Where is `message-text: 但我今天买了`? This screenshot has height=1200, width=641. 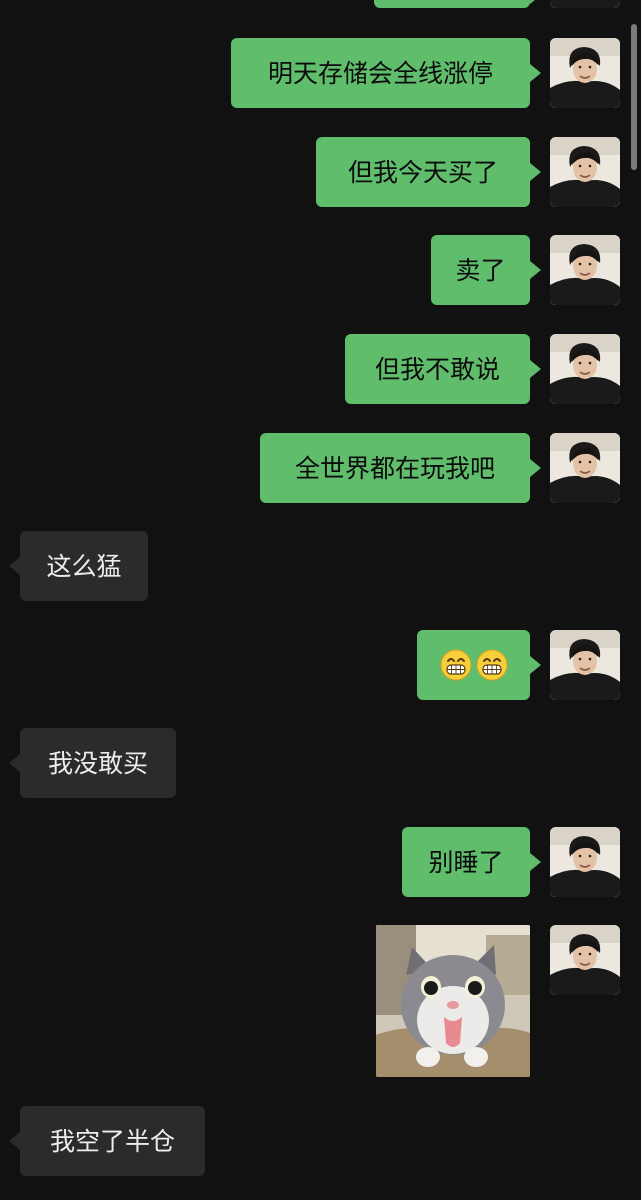
message-text: 但我今天买了 is located at coordinates (422, 172).